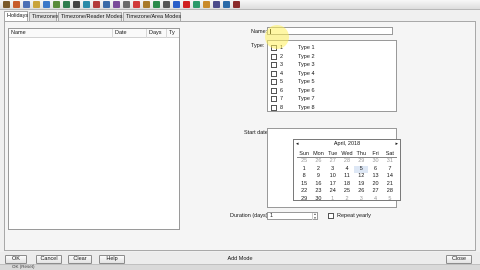  I want to click on clear-button: Clear, so click(80, 259).